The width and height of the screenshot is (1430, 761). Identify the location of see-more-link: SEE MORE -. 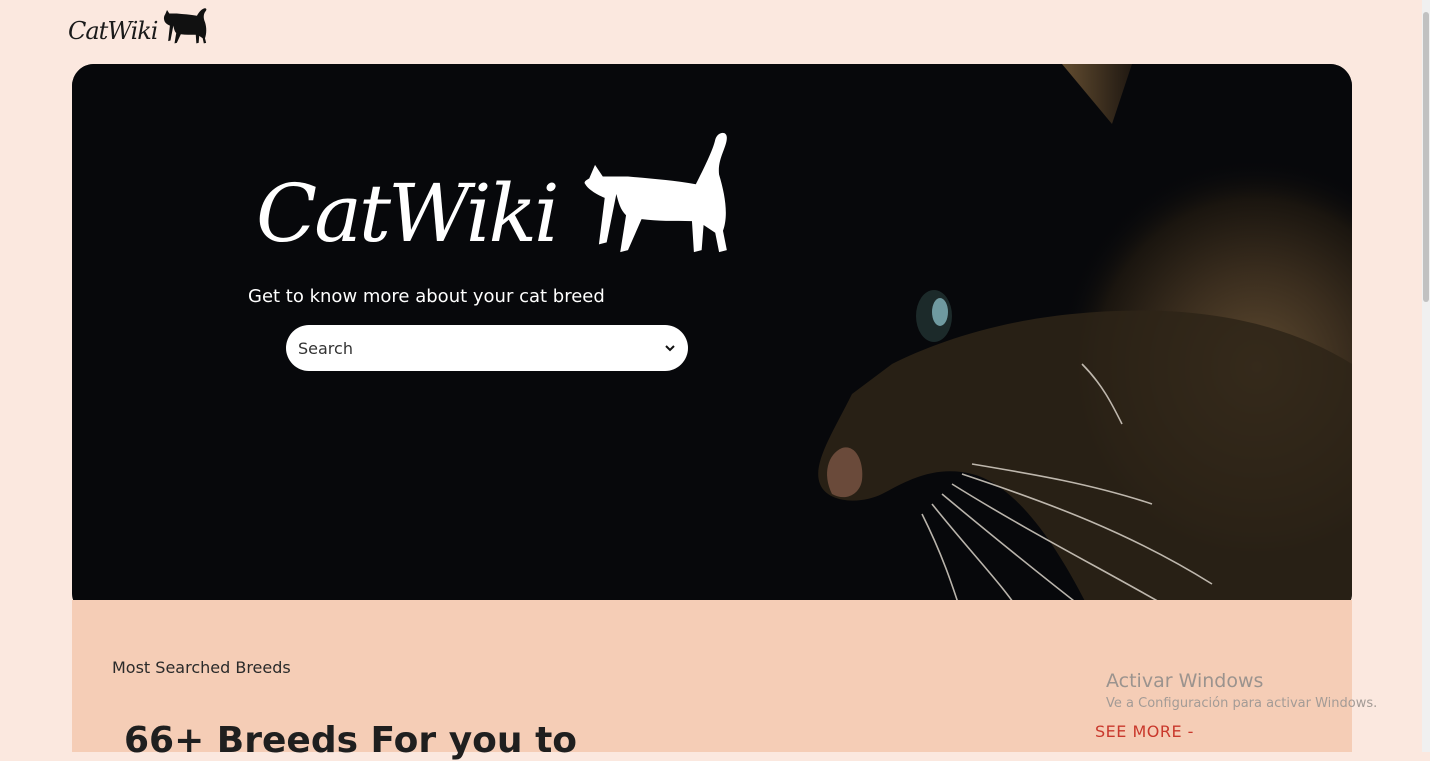
(1144, 731).